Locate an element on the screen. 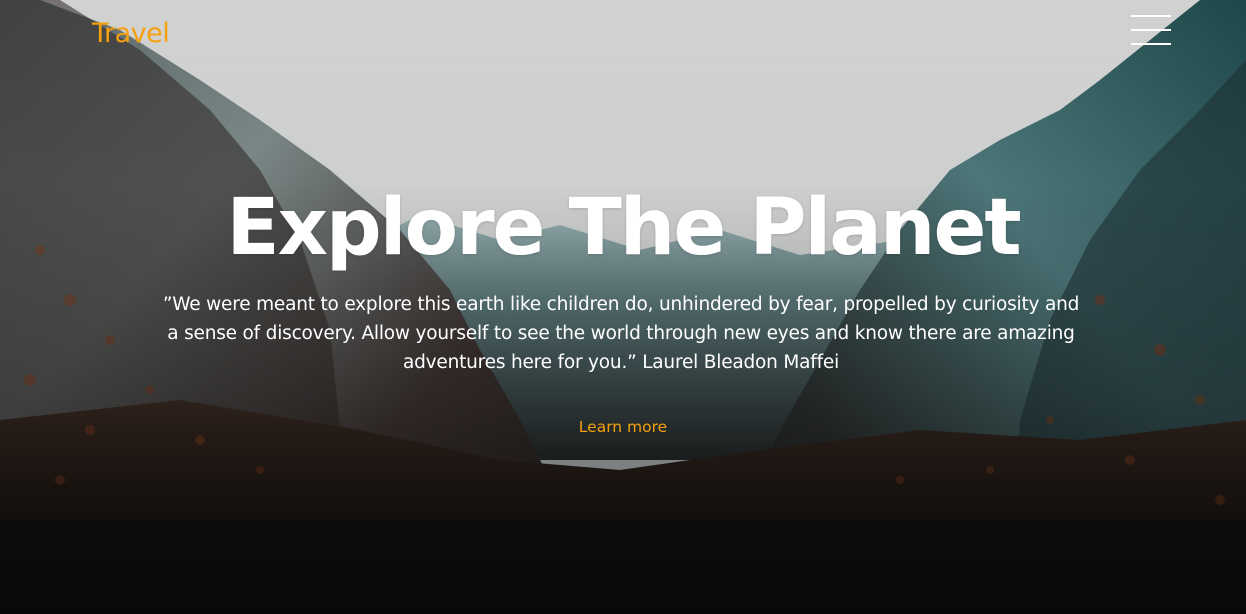 This screenshot has height=614, width=1246. menu-bar-bottom is located at coordinates (1151, 44).